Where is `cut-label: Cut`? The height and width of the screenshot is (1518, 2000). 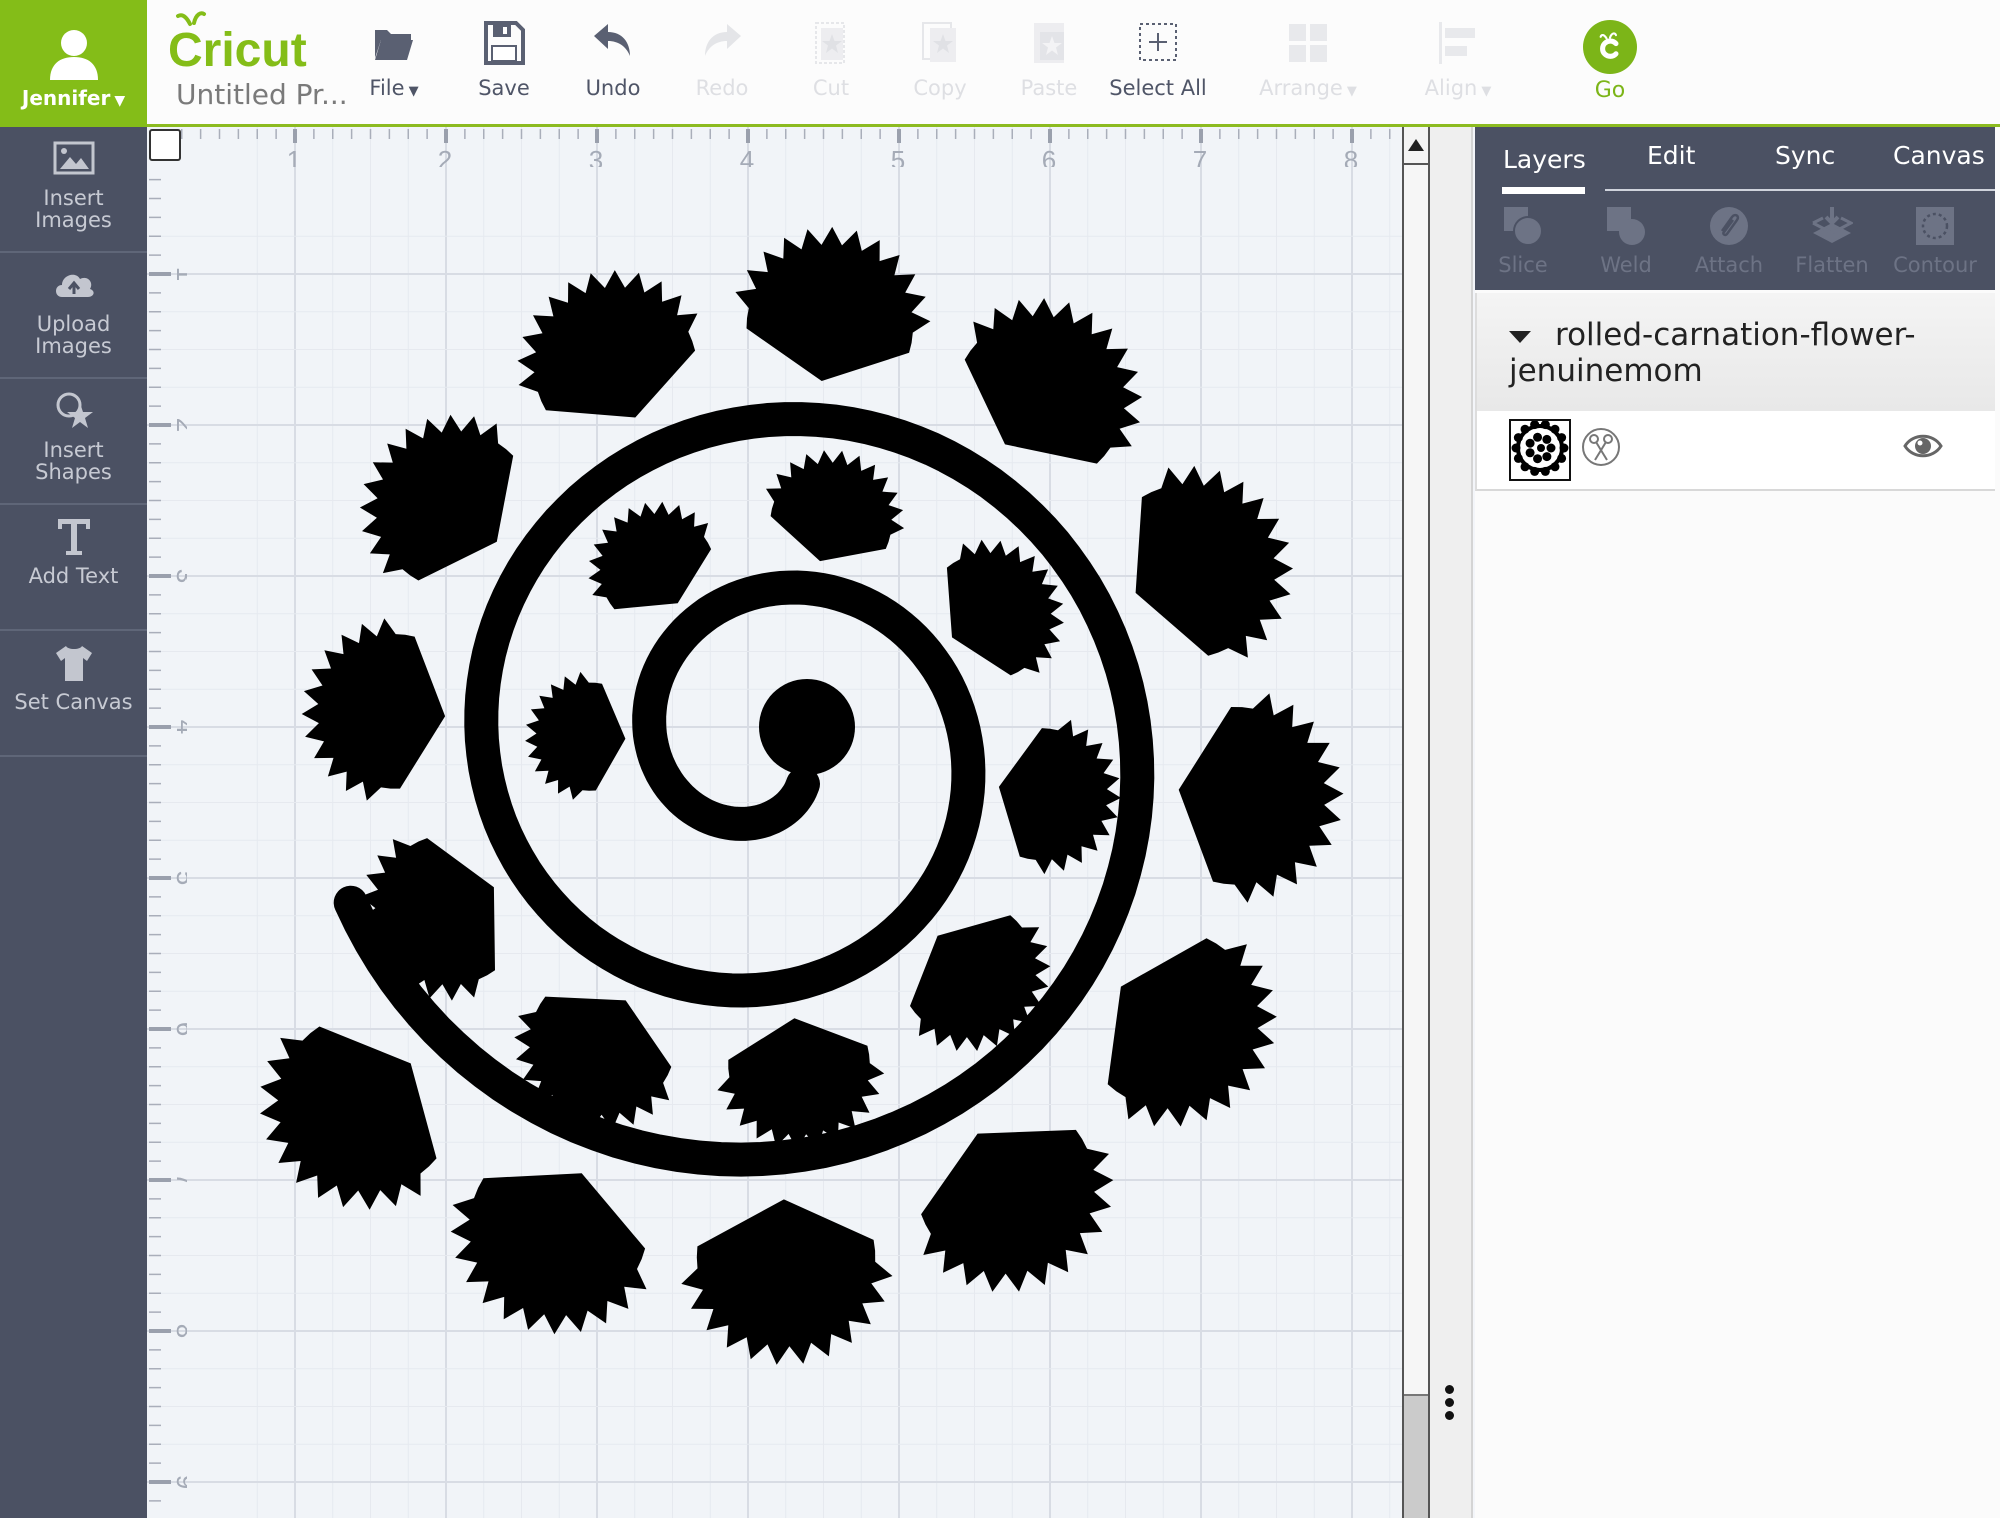
cut-label: Cut is located at coordinates (831, 88).